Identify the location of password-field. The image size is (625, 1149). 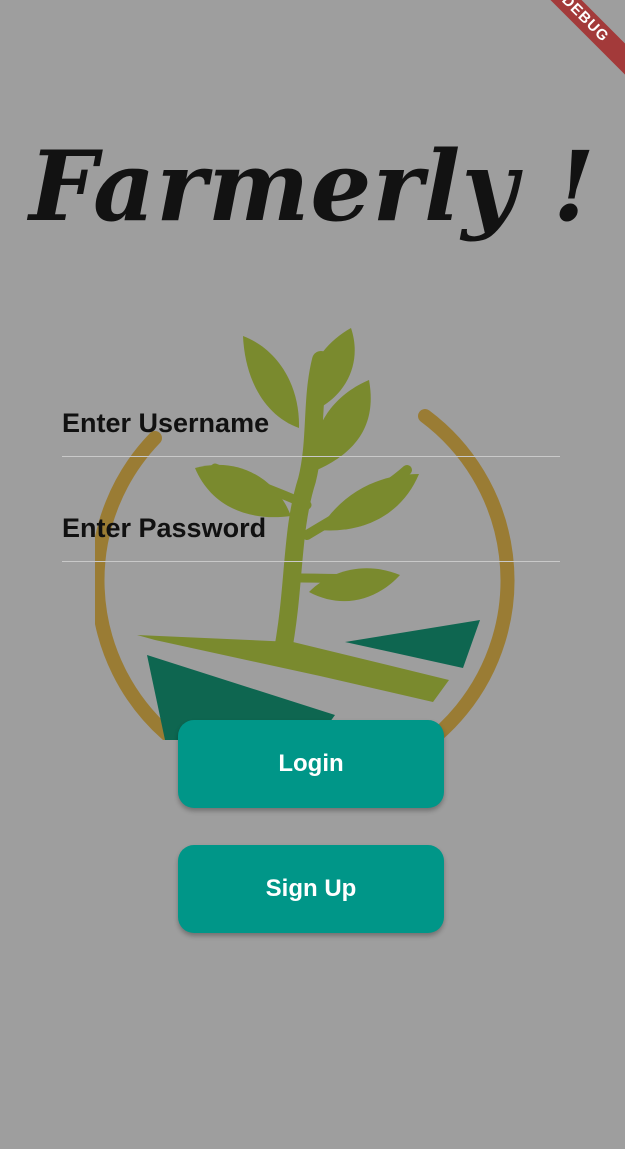
(311, 532).